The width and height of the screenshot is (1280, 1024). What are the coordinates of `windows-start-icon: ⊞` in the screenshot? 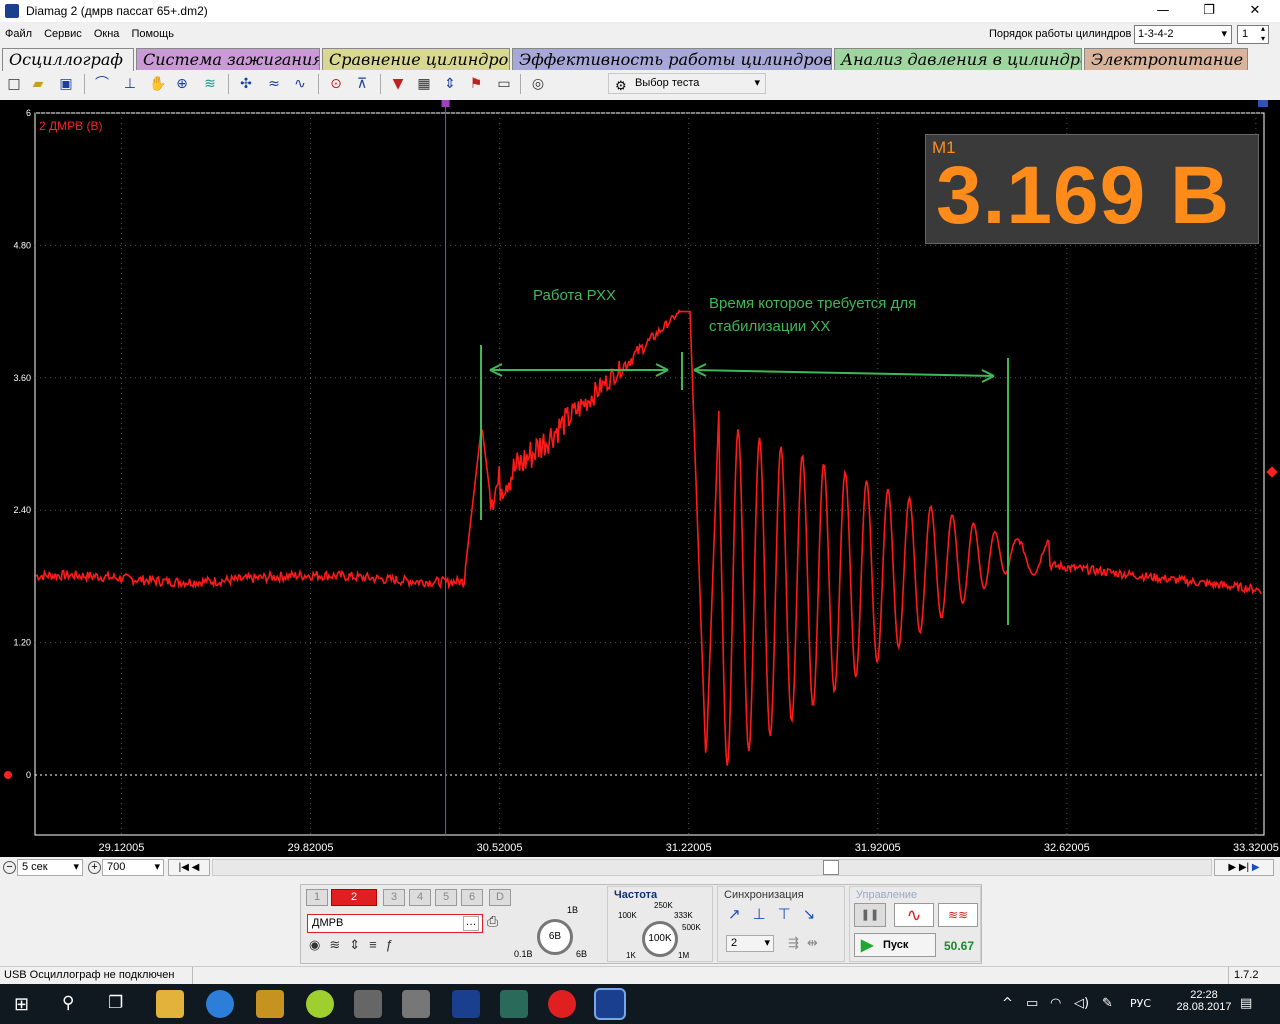 It's located at (23, 1004).